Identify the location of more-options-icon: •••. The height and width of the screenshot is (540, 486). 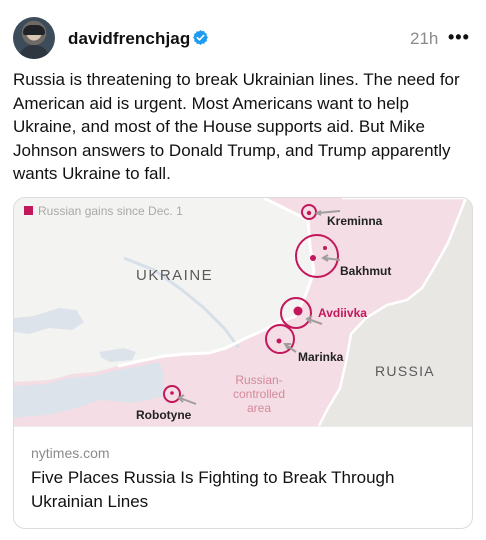
(459, 37).